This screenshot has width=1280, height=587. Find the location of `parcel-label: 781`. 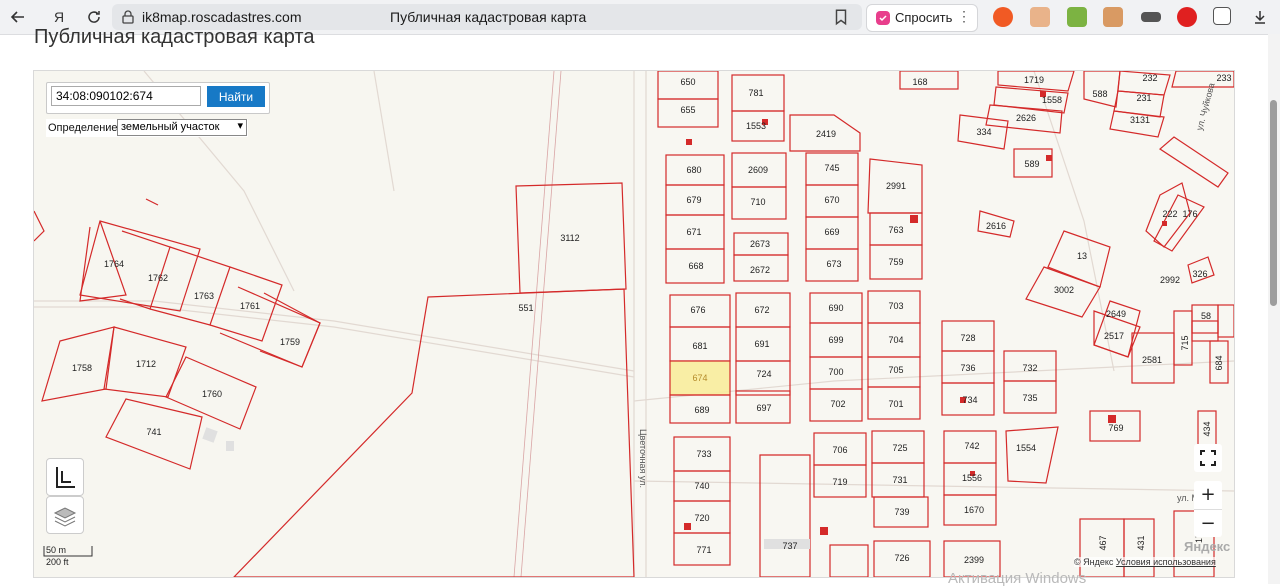

parcel-label: 781 is located at coordinates (755, 93).